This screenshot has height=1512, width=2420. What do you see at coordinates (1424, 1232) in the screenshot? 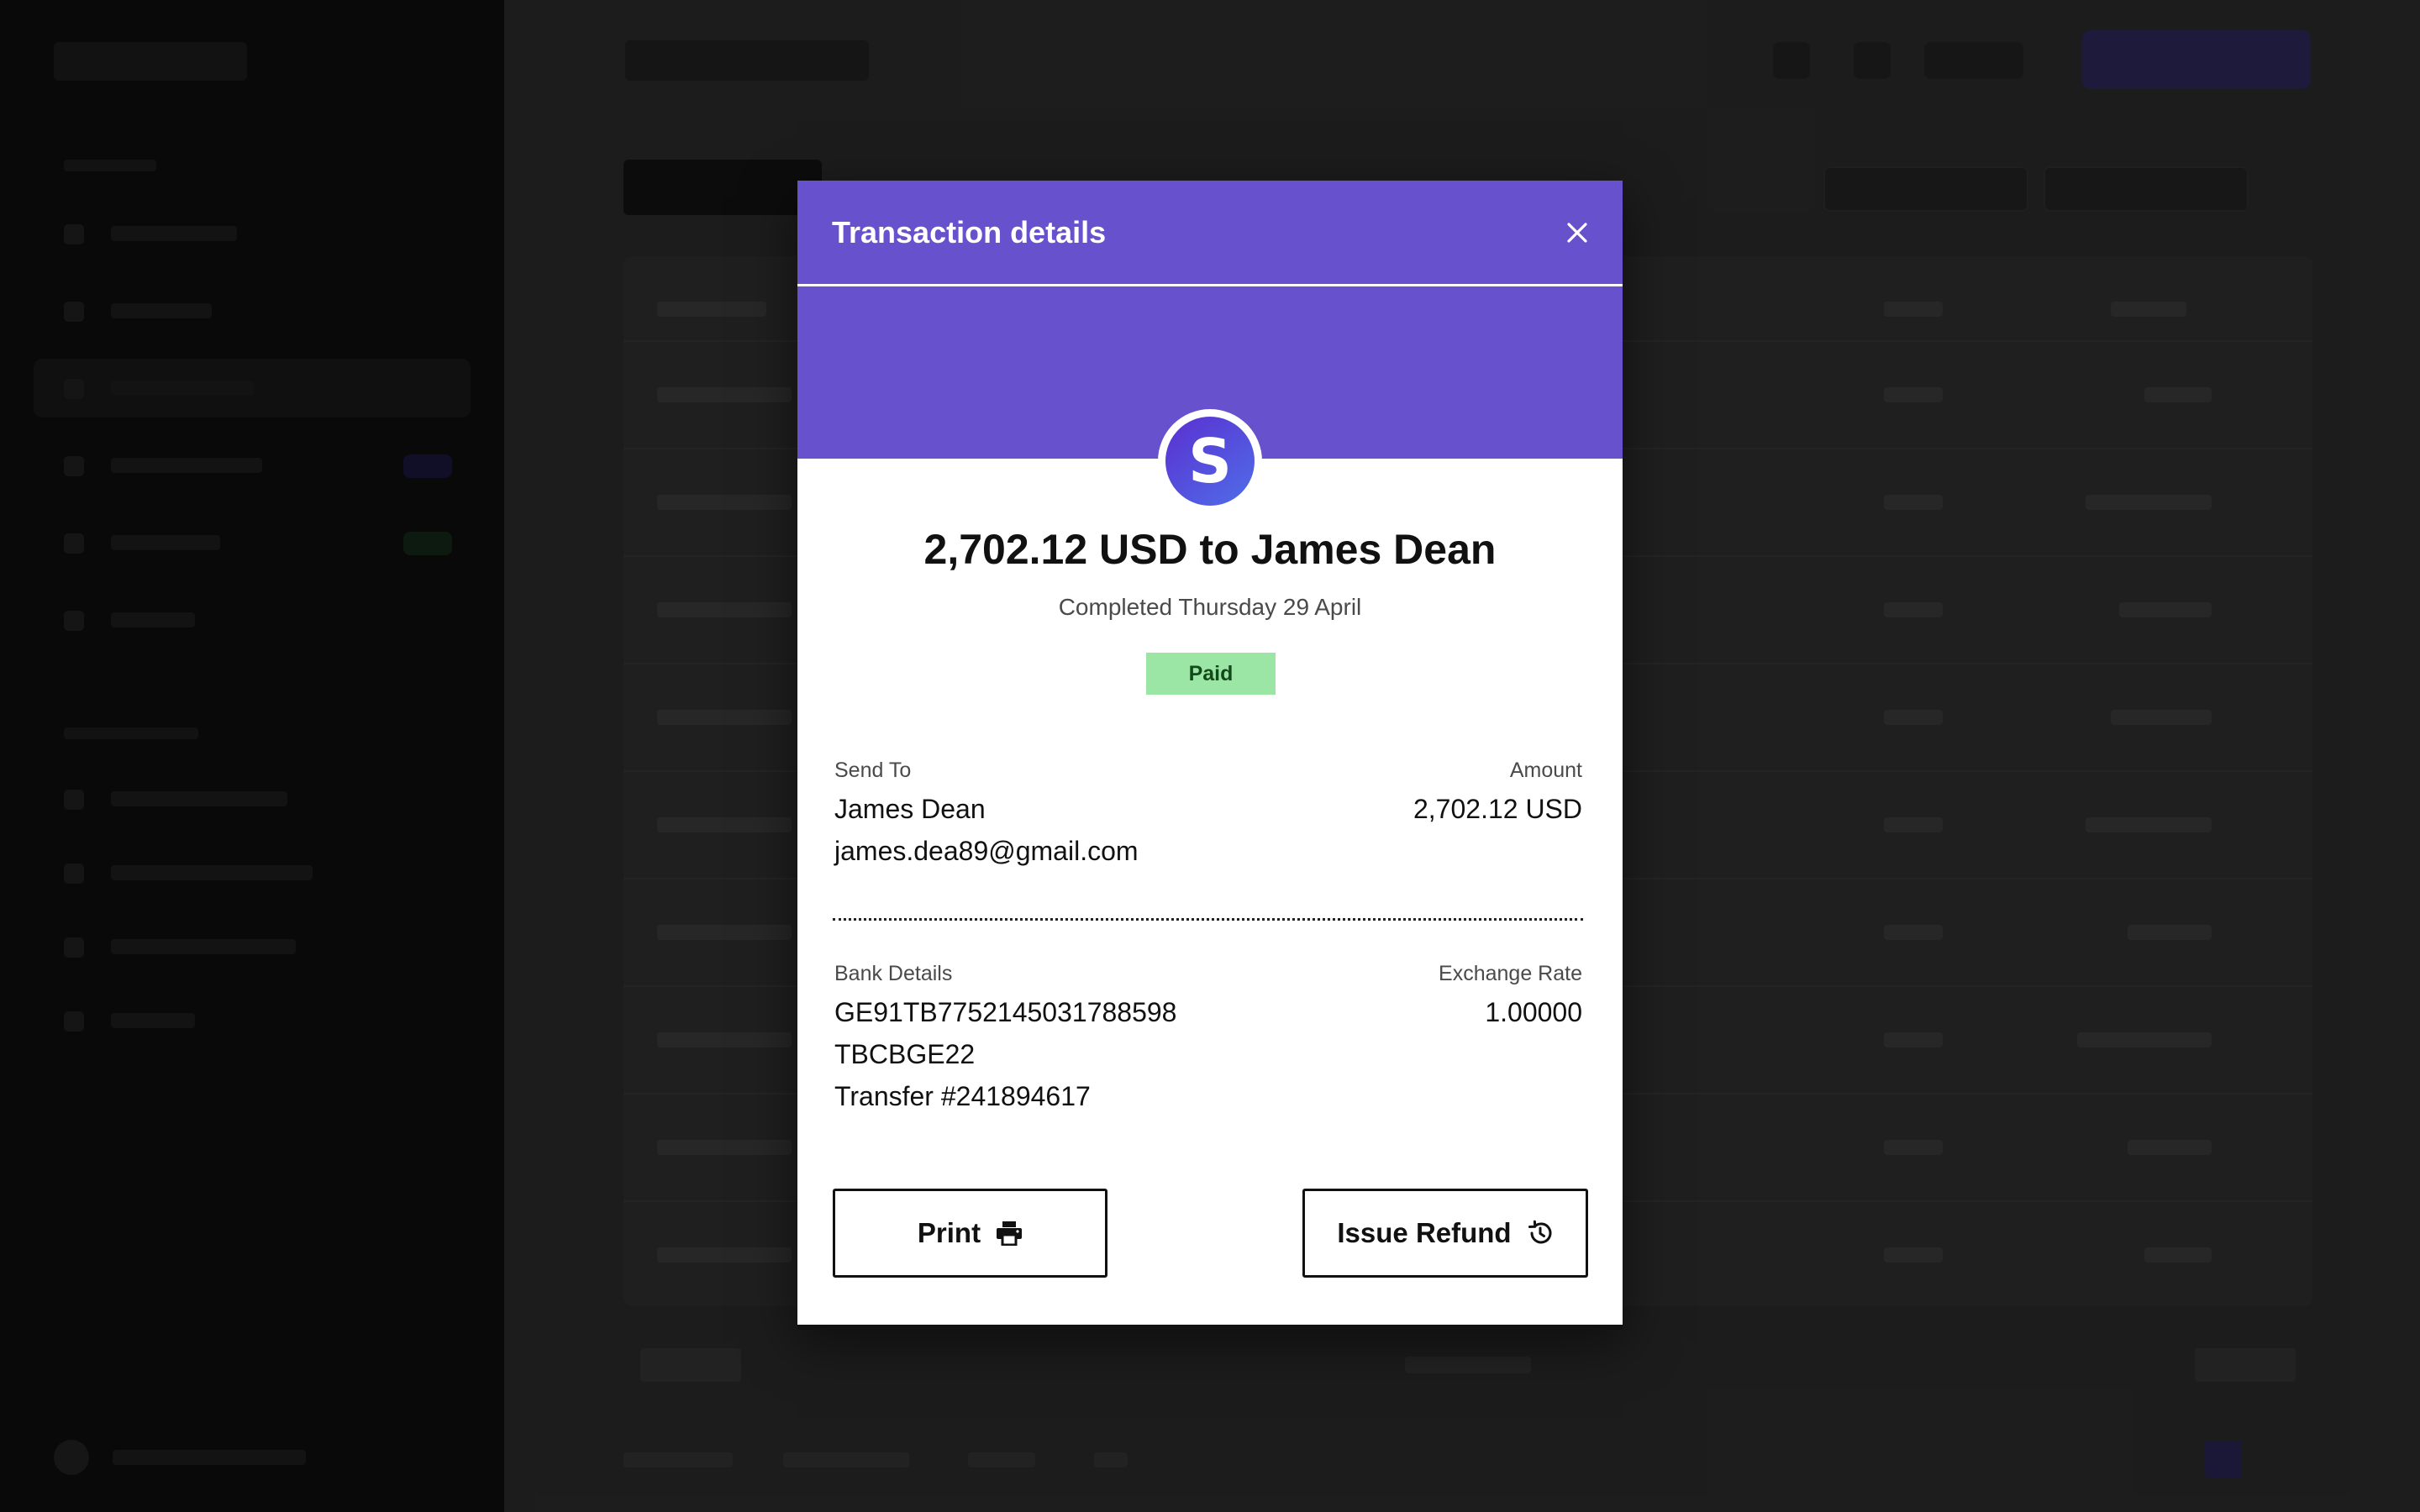
I see `issue-refund-button-label: Issue Refund` at bounding box center [1424, 1232].